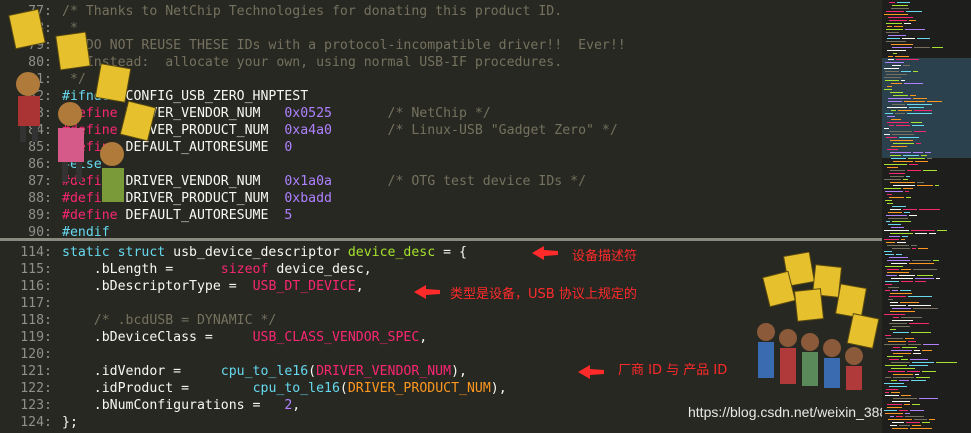 This screenshot has height=433, width=971. I want to click on code-line: 120:, so click(26, 354).